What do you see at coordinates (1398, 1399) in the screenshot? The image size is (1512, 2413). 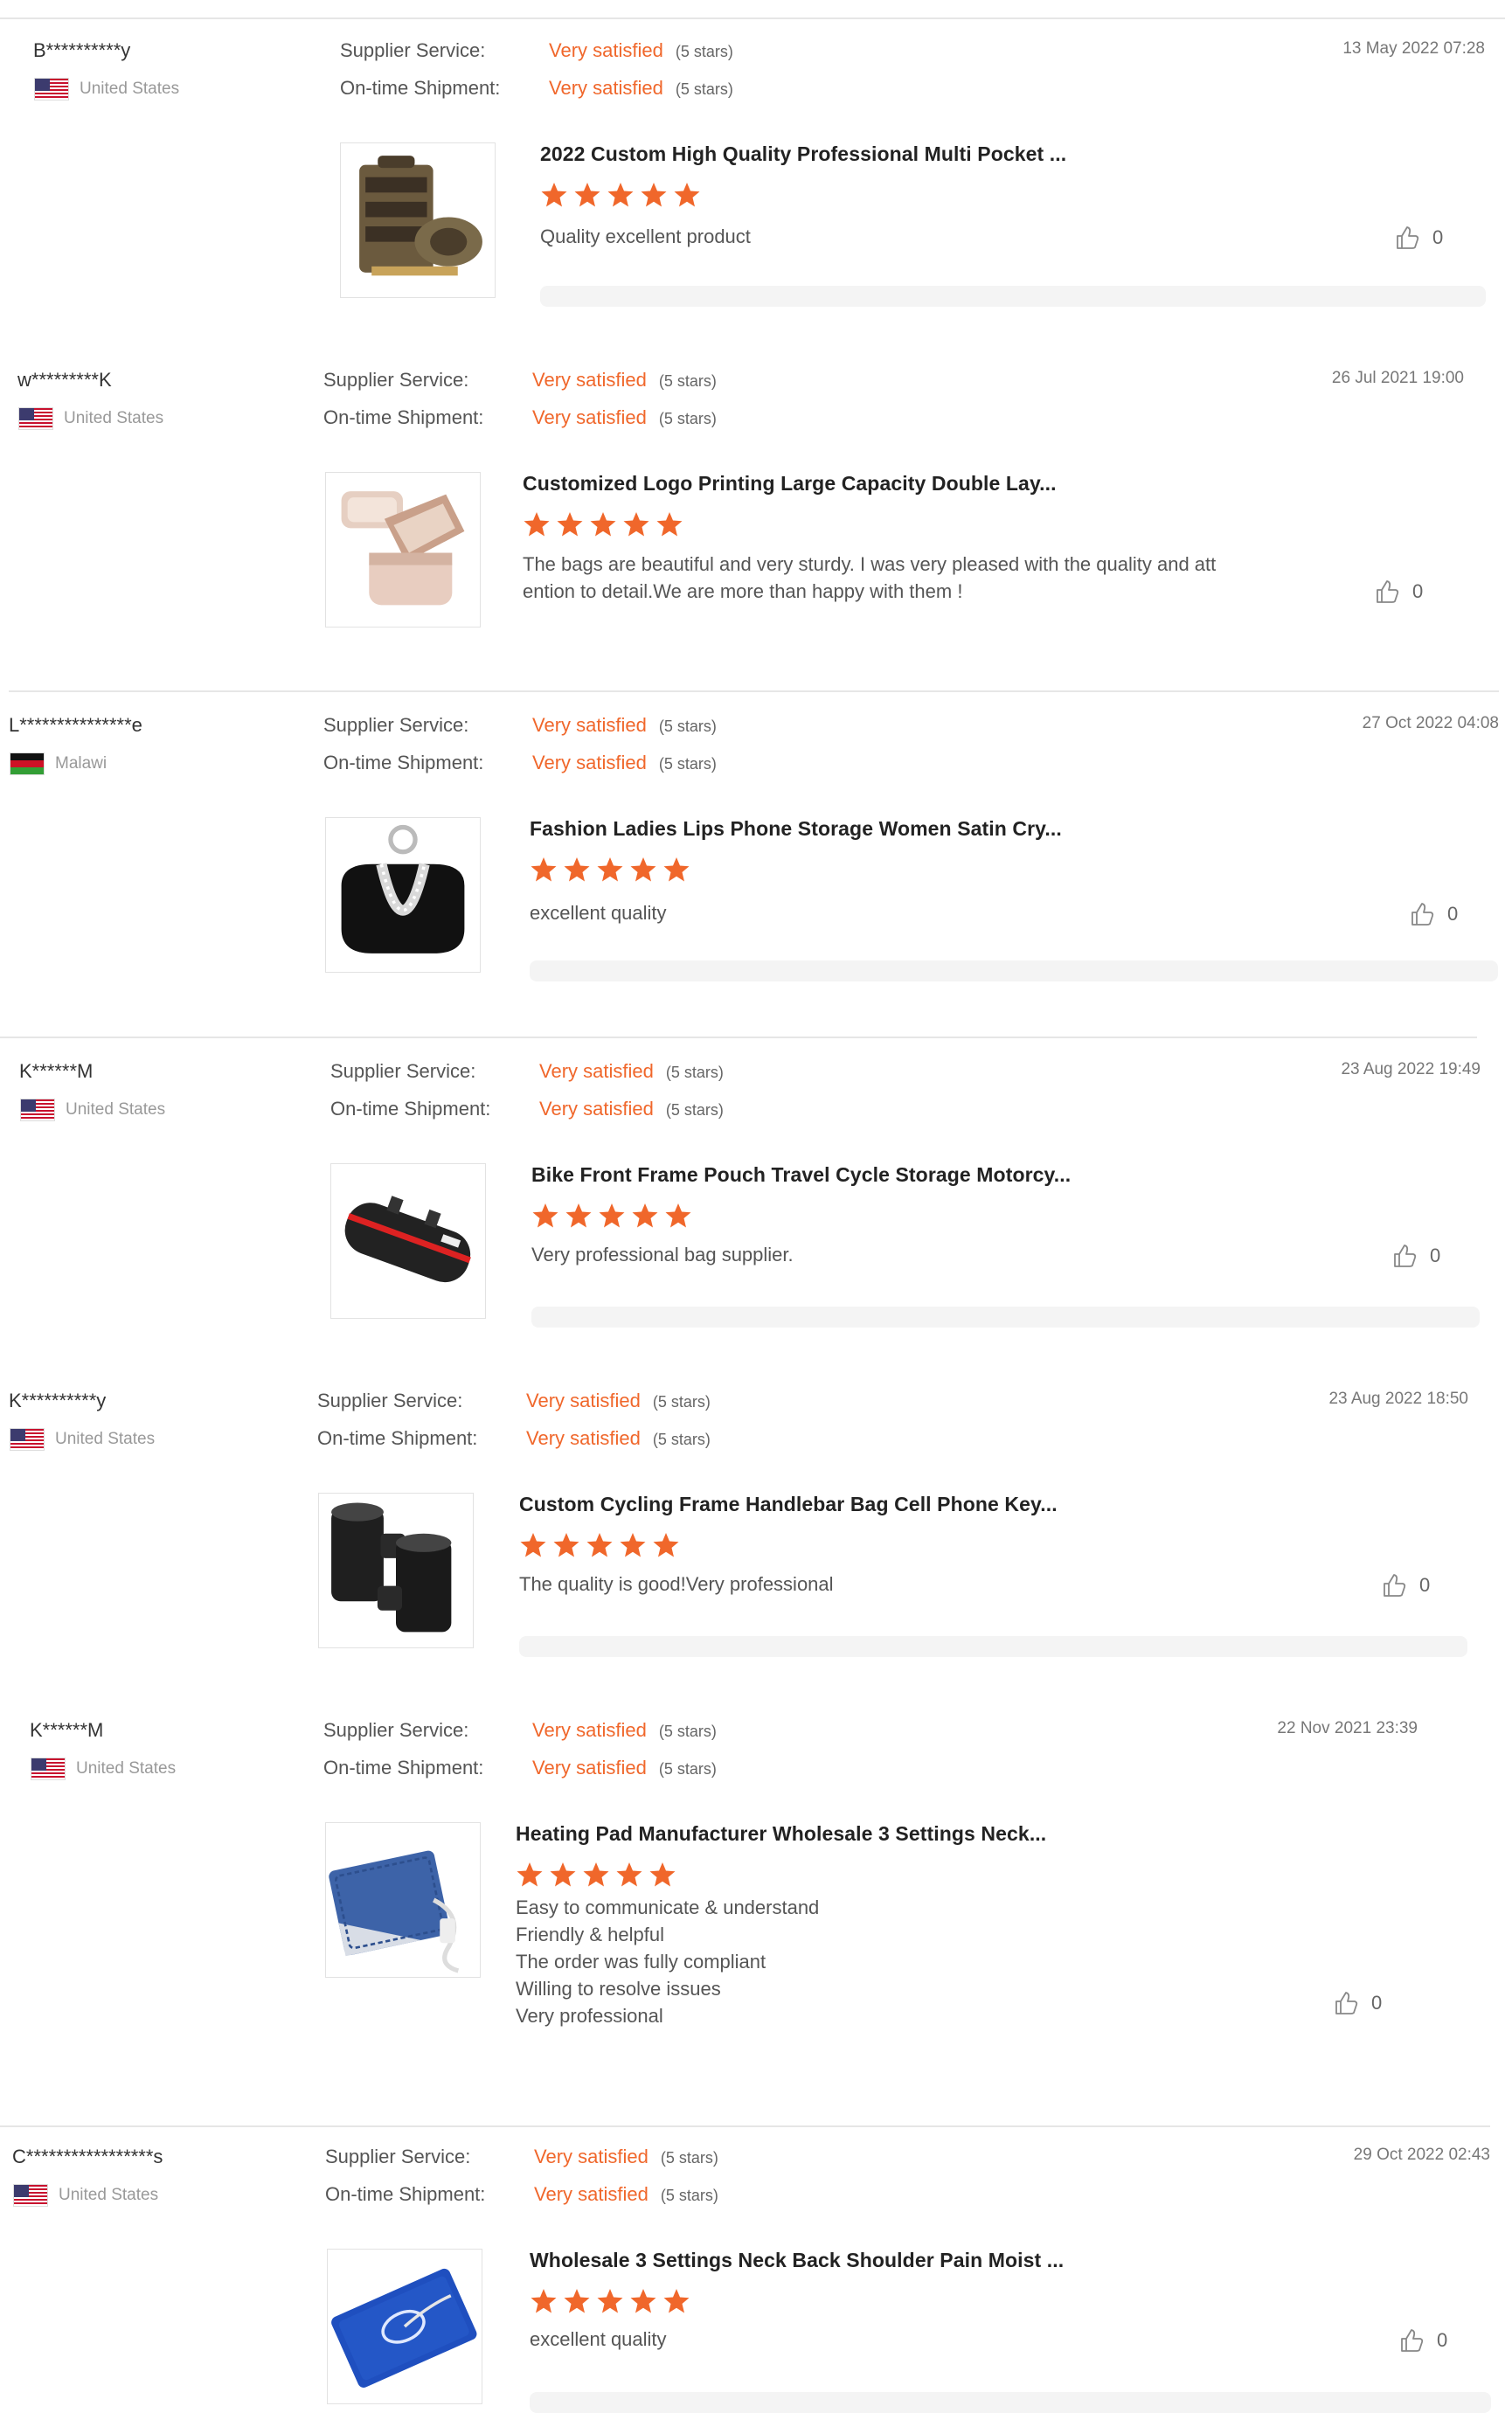 I see `review-date: 23 Aug 2022 18:50` at bounding box center [1398, 1399].